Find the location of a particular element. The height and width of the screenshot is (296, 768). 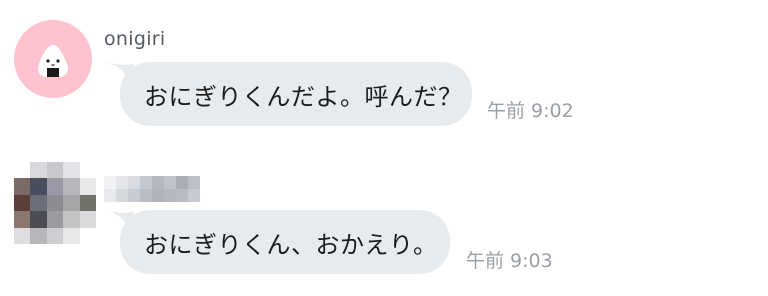

onigiri-face-icon is located at coordinates (53, 59).